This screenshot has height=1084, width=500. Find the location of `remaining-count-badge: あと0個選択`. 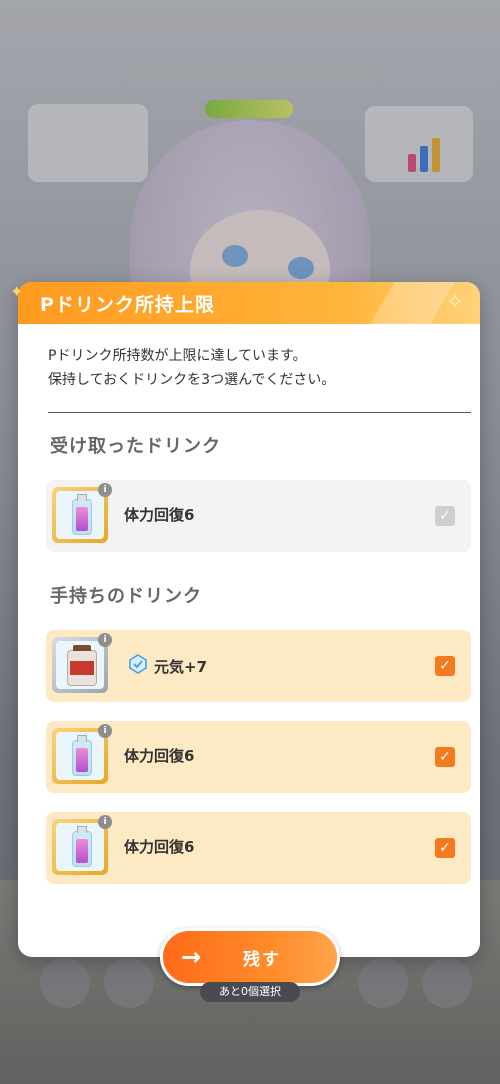

remaining-count-badge: あと0個選択 is located at coordinates (250, 992).